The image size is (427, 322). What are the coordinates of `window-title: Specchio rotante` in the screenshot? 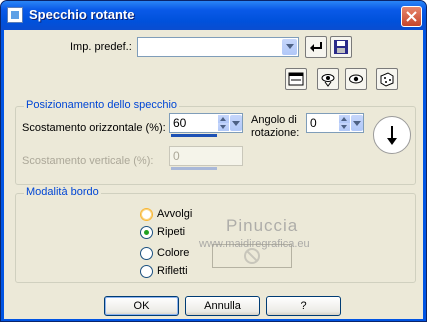 It's located at (82, 14).